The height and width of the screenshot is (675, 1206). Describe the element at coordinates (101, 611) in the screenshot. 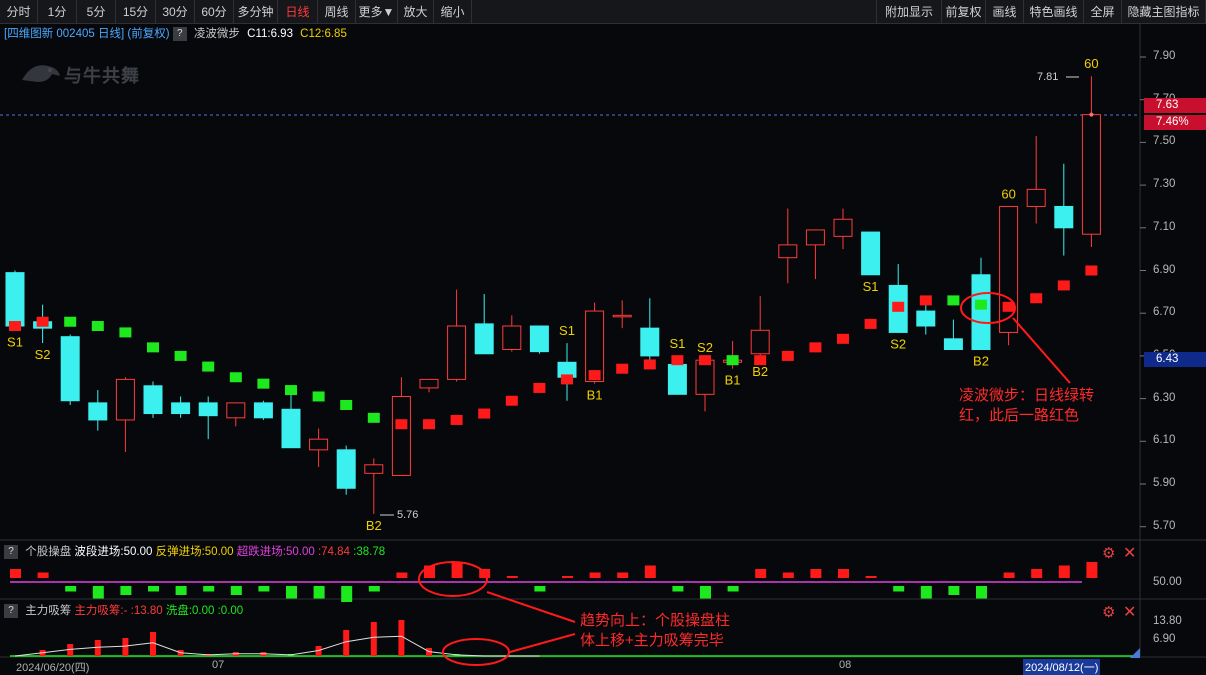

I see `panel2-a: 主力吸筹:-` at that location.